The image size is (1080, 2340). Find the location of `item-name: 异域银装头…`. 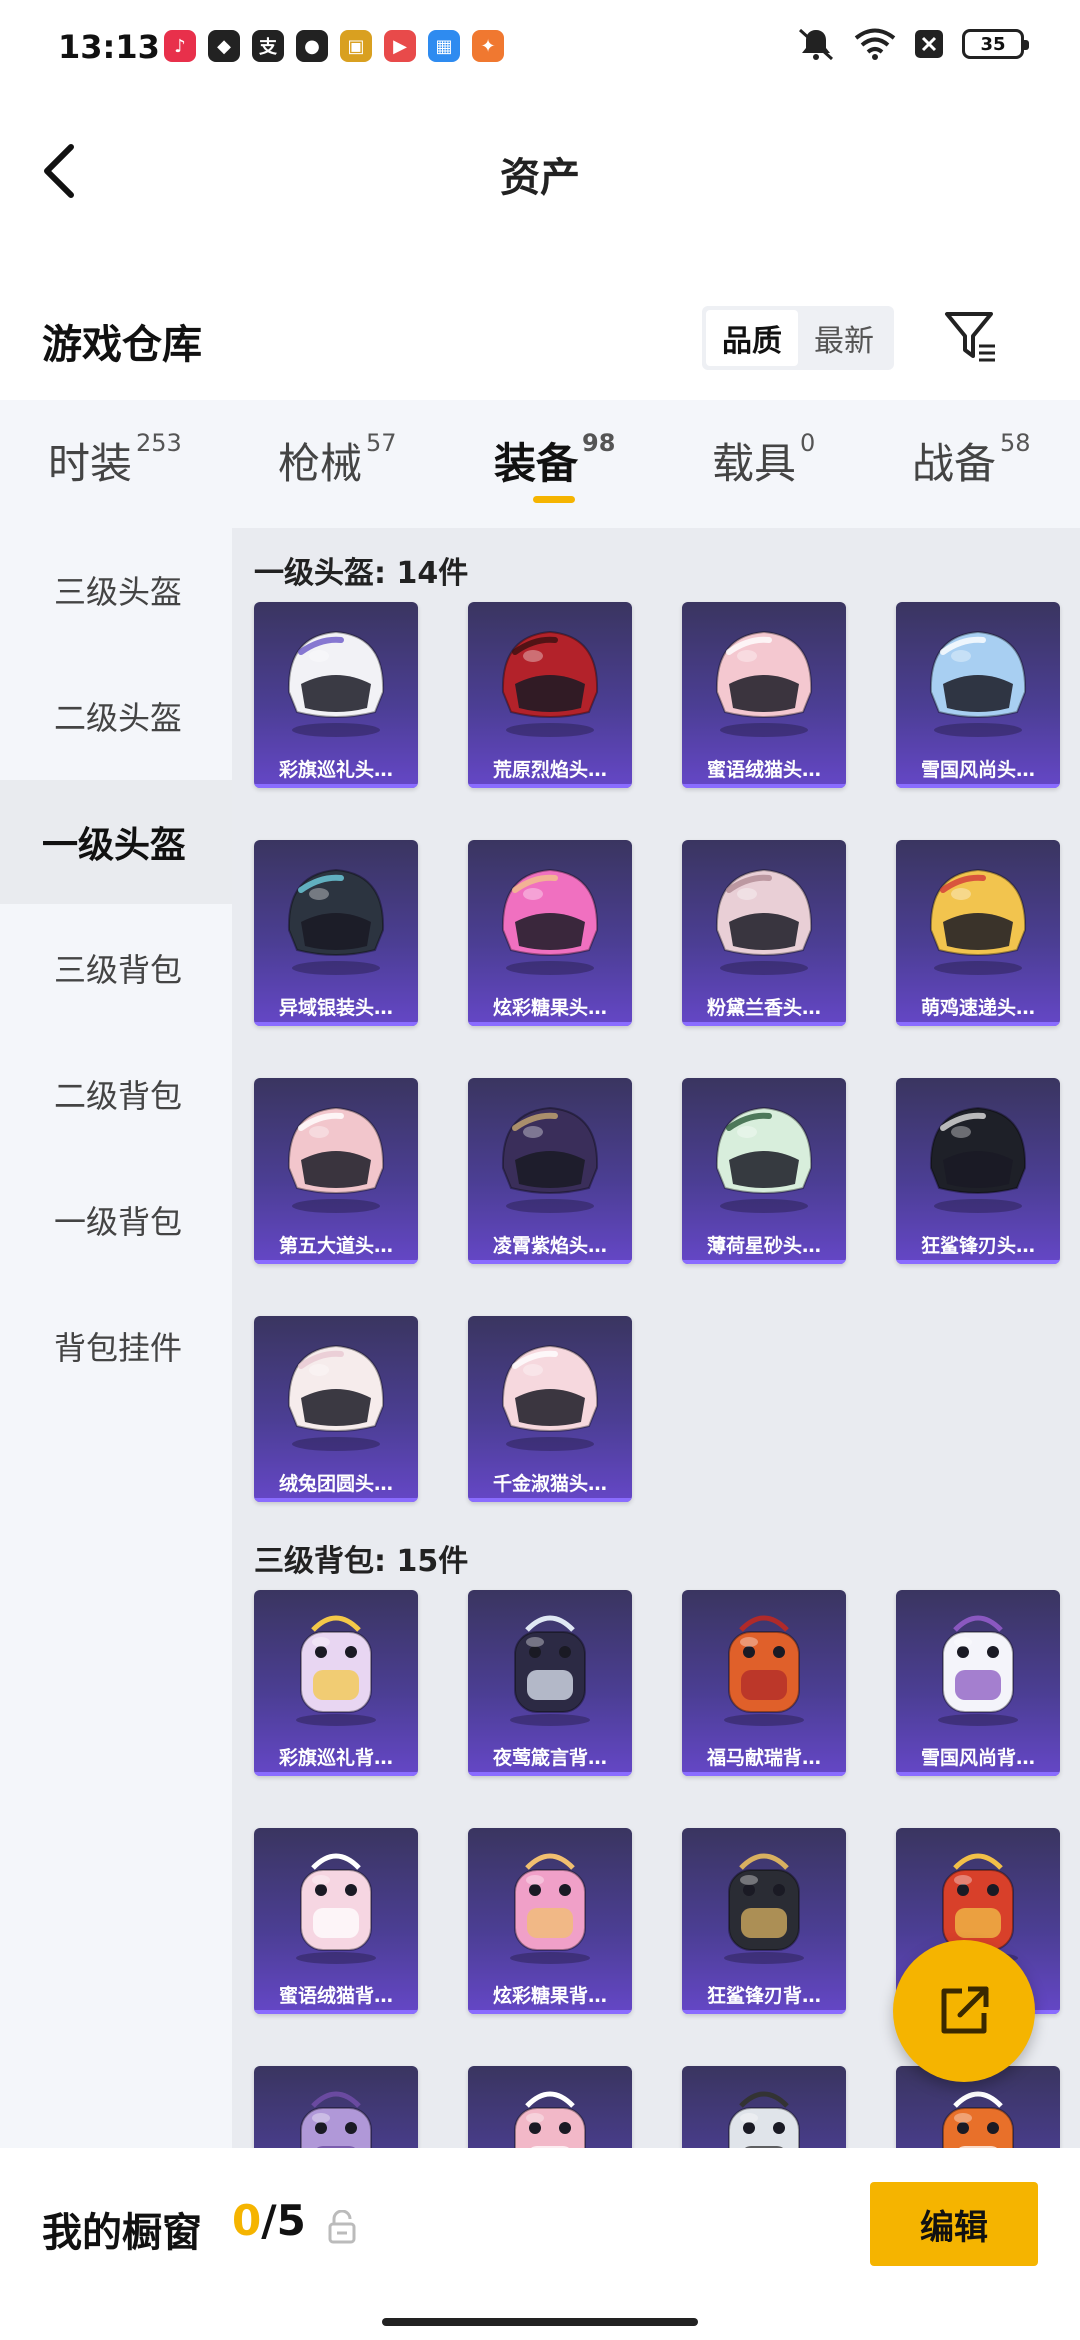

item-name: 异域银装头… is located at coordinates (335, 1008).